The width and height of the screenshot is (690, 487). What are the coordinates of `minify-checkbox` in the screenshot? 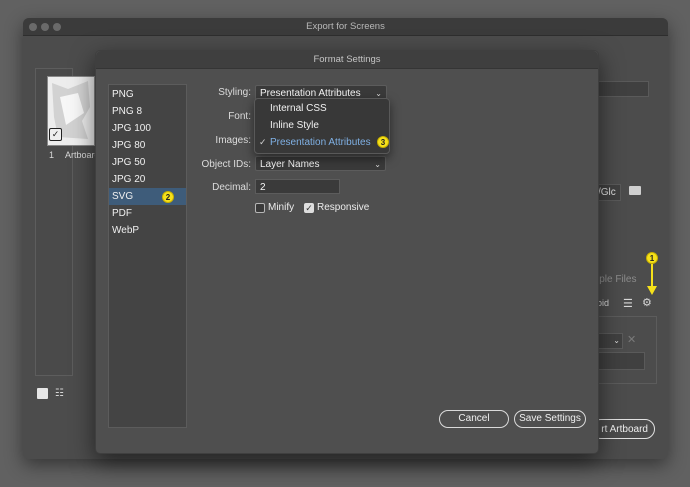 It's located at (260, 208).